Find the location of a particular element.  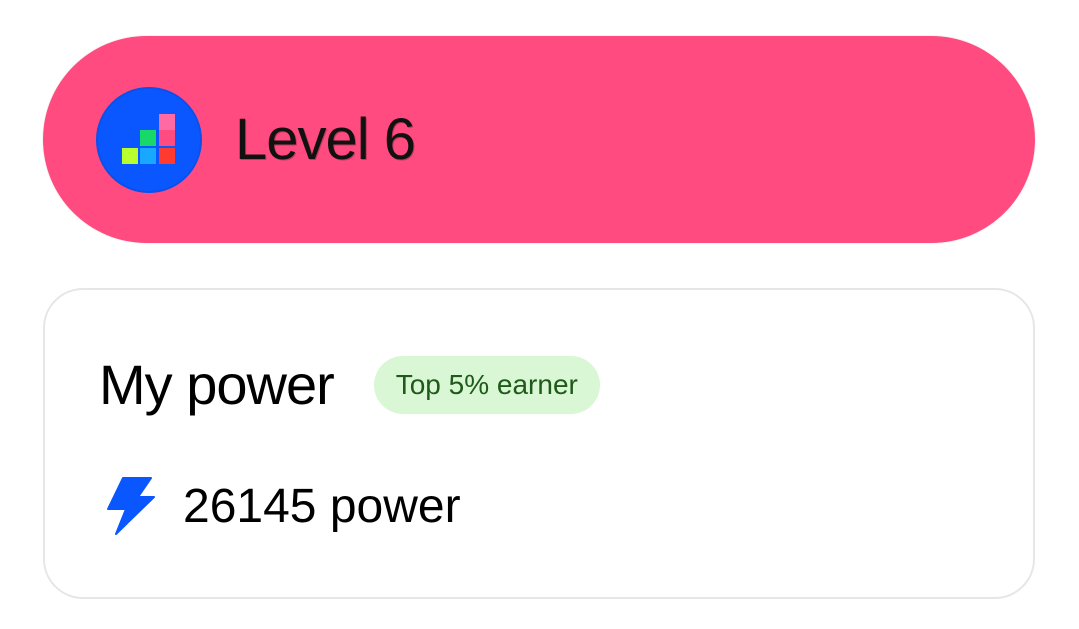

level-title: Level 6 is located at coordinates (325, 139).